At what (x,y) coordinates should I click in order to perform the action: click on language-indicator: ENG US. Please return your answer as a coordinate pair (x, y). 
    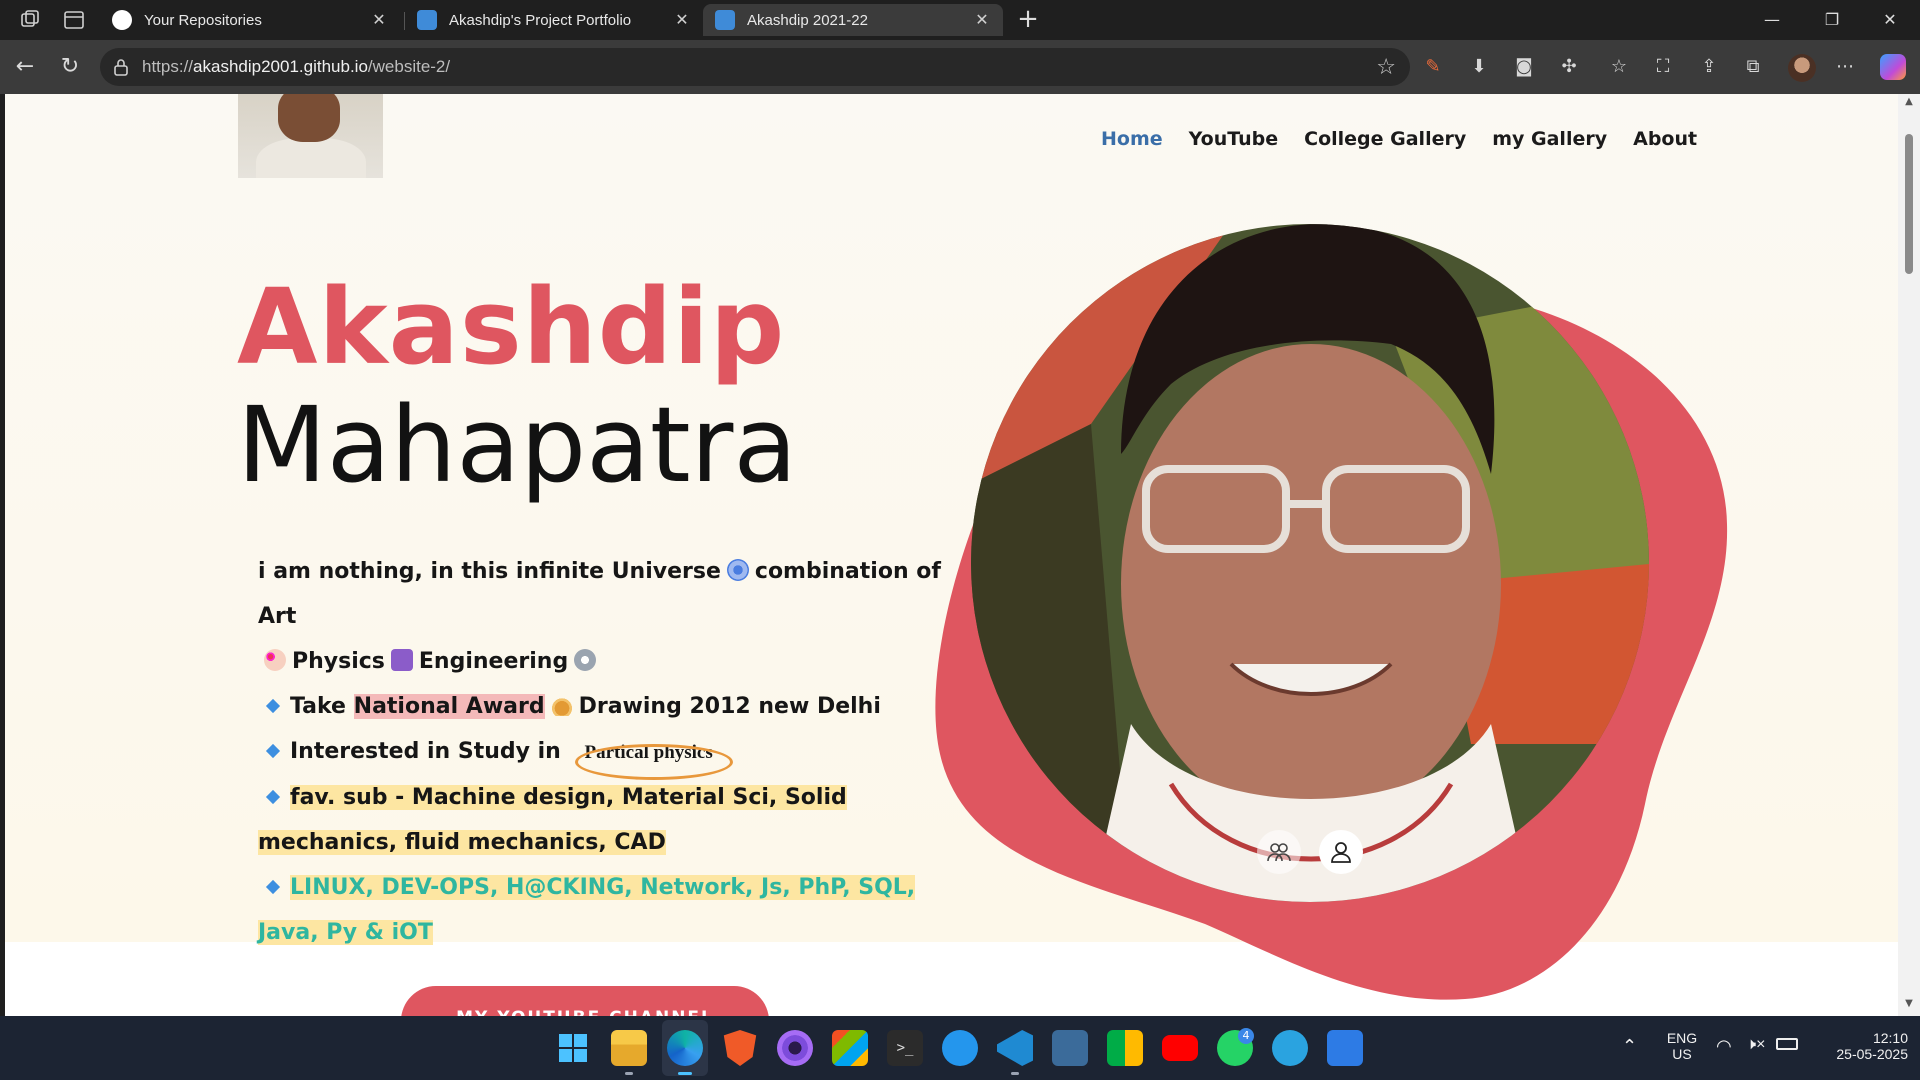
    Looking at the image, I should click on (1682, 1046).